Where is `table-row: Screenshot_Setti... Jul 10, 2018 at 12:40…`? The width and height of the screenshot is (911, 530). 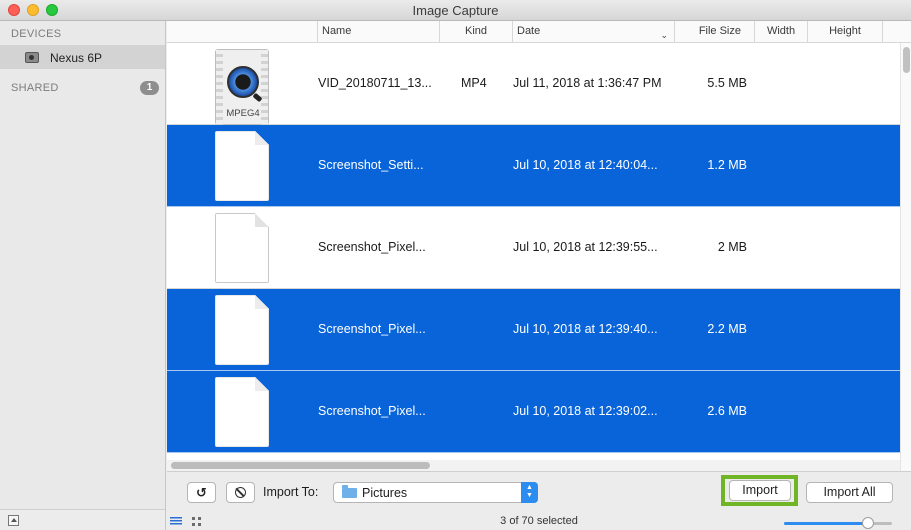
table-row: Screenshot_Setti... Jul 10, 2018 at 12:40… is located at coordinates (533, 166).